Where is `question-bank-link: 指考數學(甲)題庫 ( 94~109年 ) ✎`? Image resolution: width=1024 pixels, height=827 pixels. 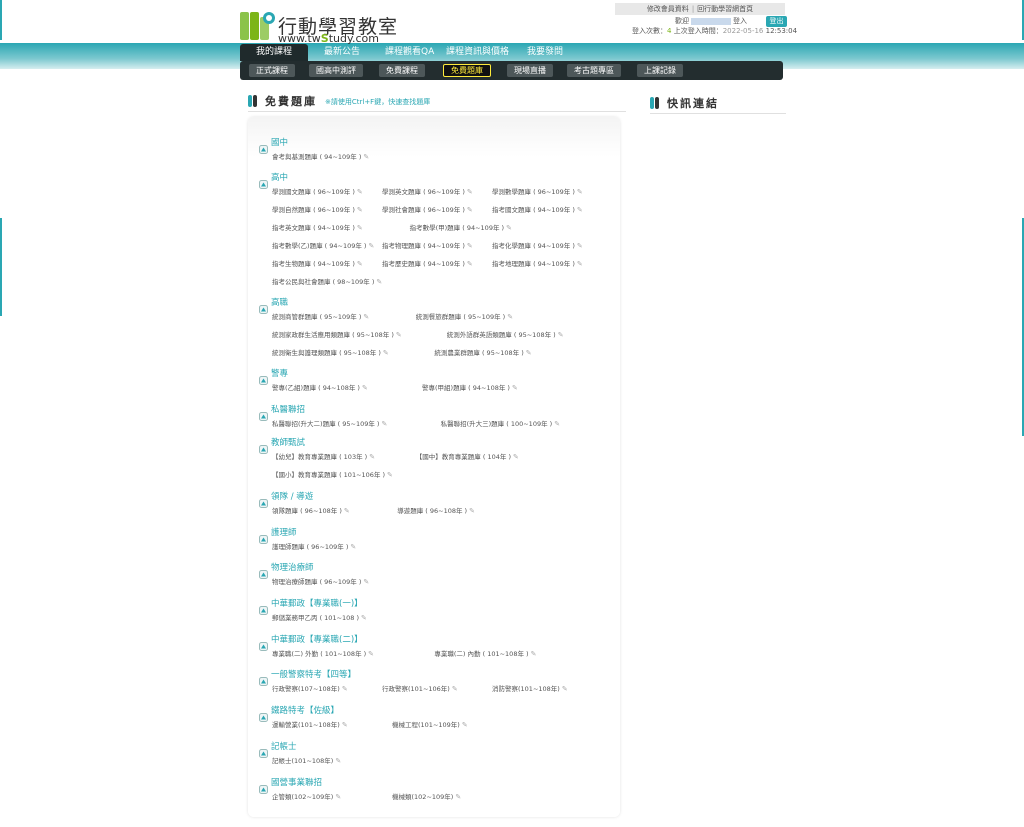
question-bank-link: 指考數學(甲)題庫 ( 94~109年 ) ✎ is located at coordinates (461, 228).